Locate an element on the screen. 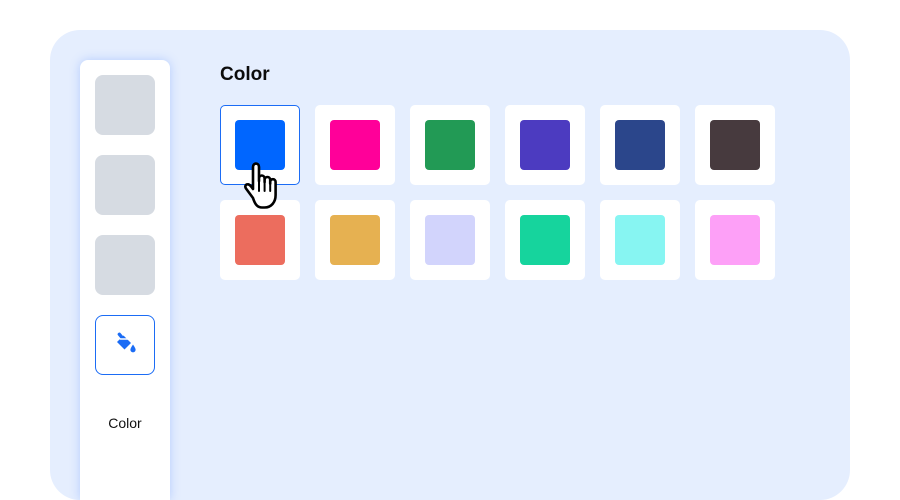  paint-bucket-icon is located at coordinates (125, 345).